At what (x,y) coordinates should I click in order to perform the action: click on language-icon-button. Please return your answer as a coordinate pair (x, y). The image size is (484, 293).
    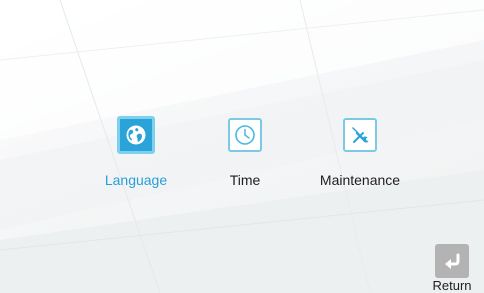
    Looking at the image, I should click on (136, 135).